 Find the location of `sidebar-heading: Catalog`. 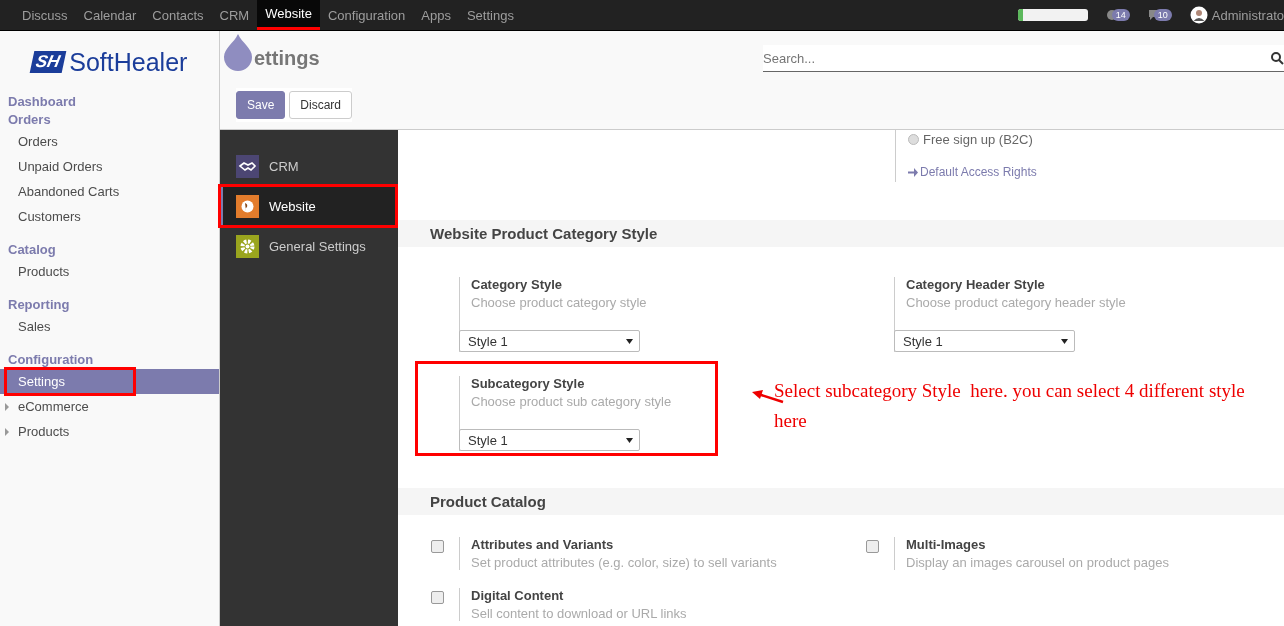

sidebar-heading: Catalog is located at coordinates (109, 250).